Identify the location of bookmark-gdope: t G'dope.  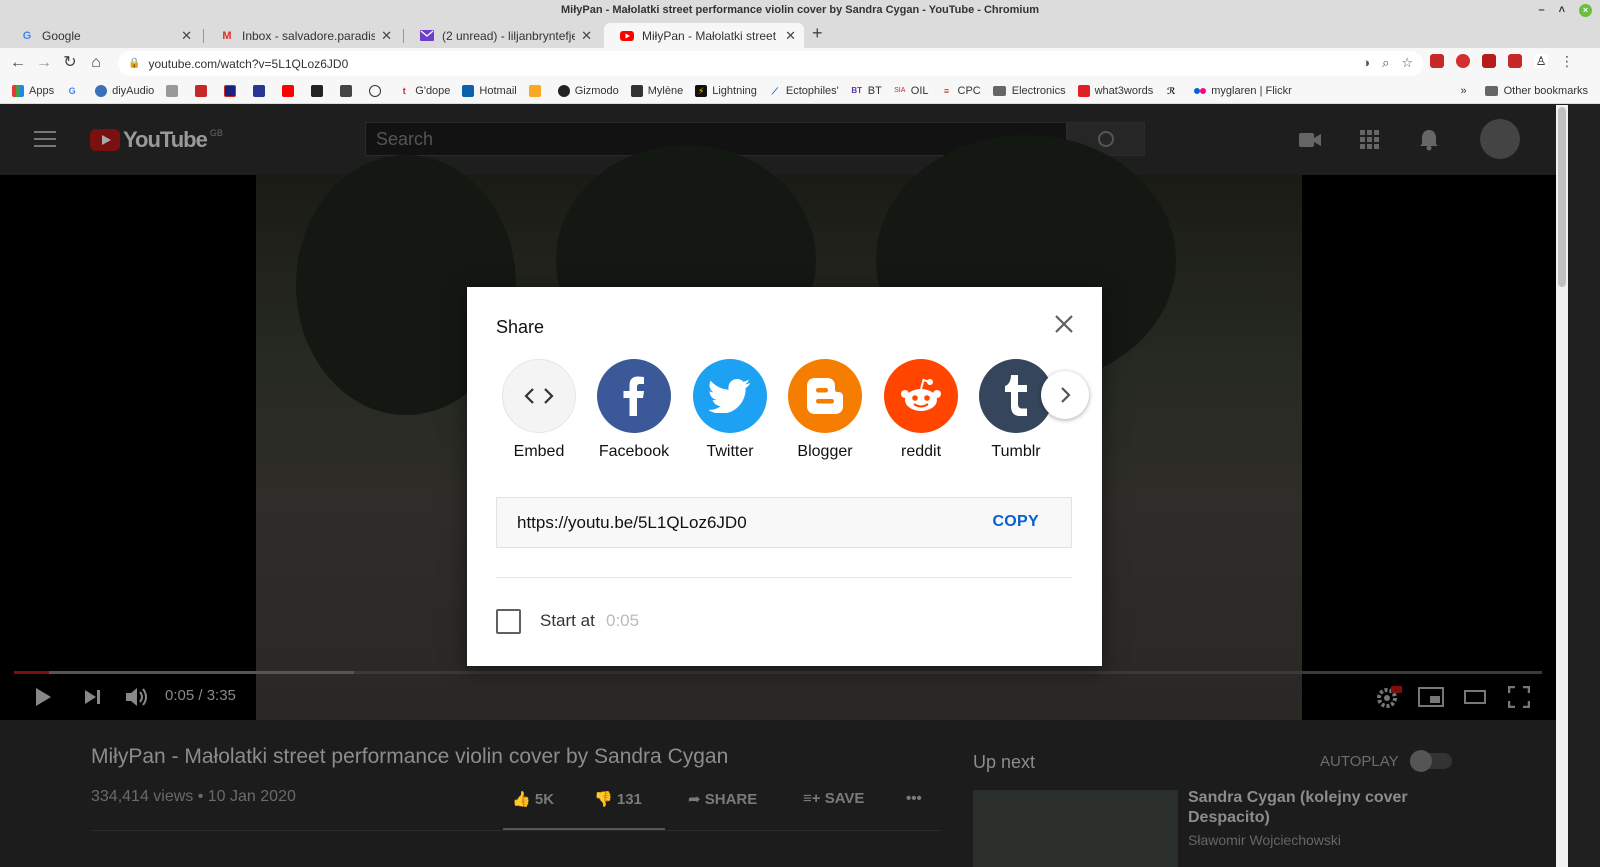
(424, 91).